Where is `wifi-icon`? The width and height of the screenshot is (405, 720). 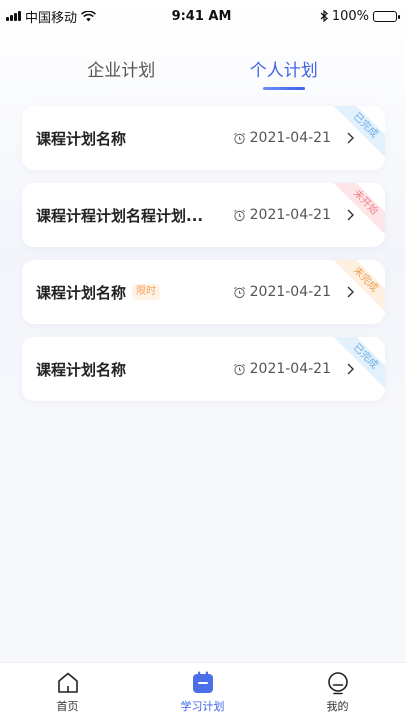 wifi-icon is located at coordinates (88, 15).